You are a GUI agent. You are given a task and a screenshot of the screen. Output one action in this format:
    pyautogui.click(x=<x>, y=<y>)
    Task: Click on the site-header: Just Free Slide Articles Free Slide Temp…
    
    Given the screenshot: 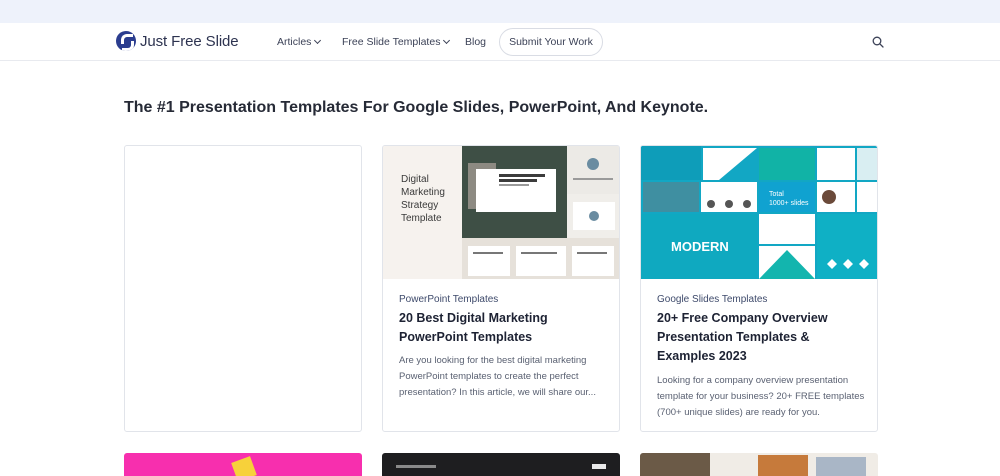 What is the action you would take?
    pyautogui.click(x=500, y=42)
    